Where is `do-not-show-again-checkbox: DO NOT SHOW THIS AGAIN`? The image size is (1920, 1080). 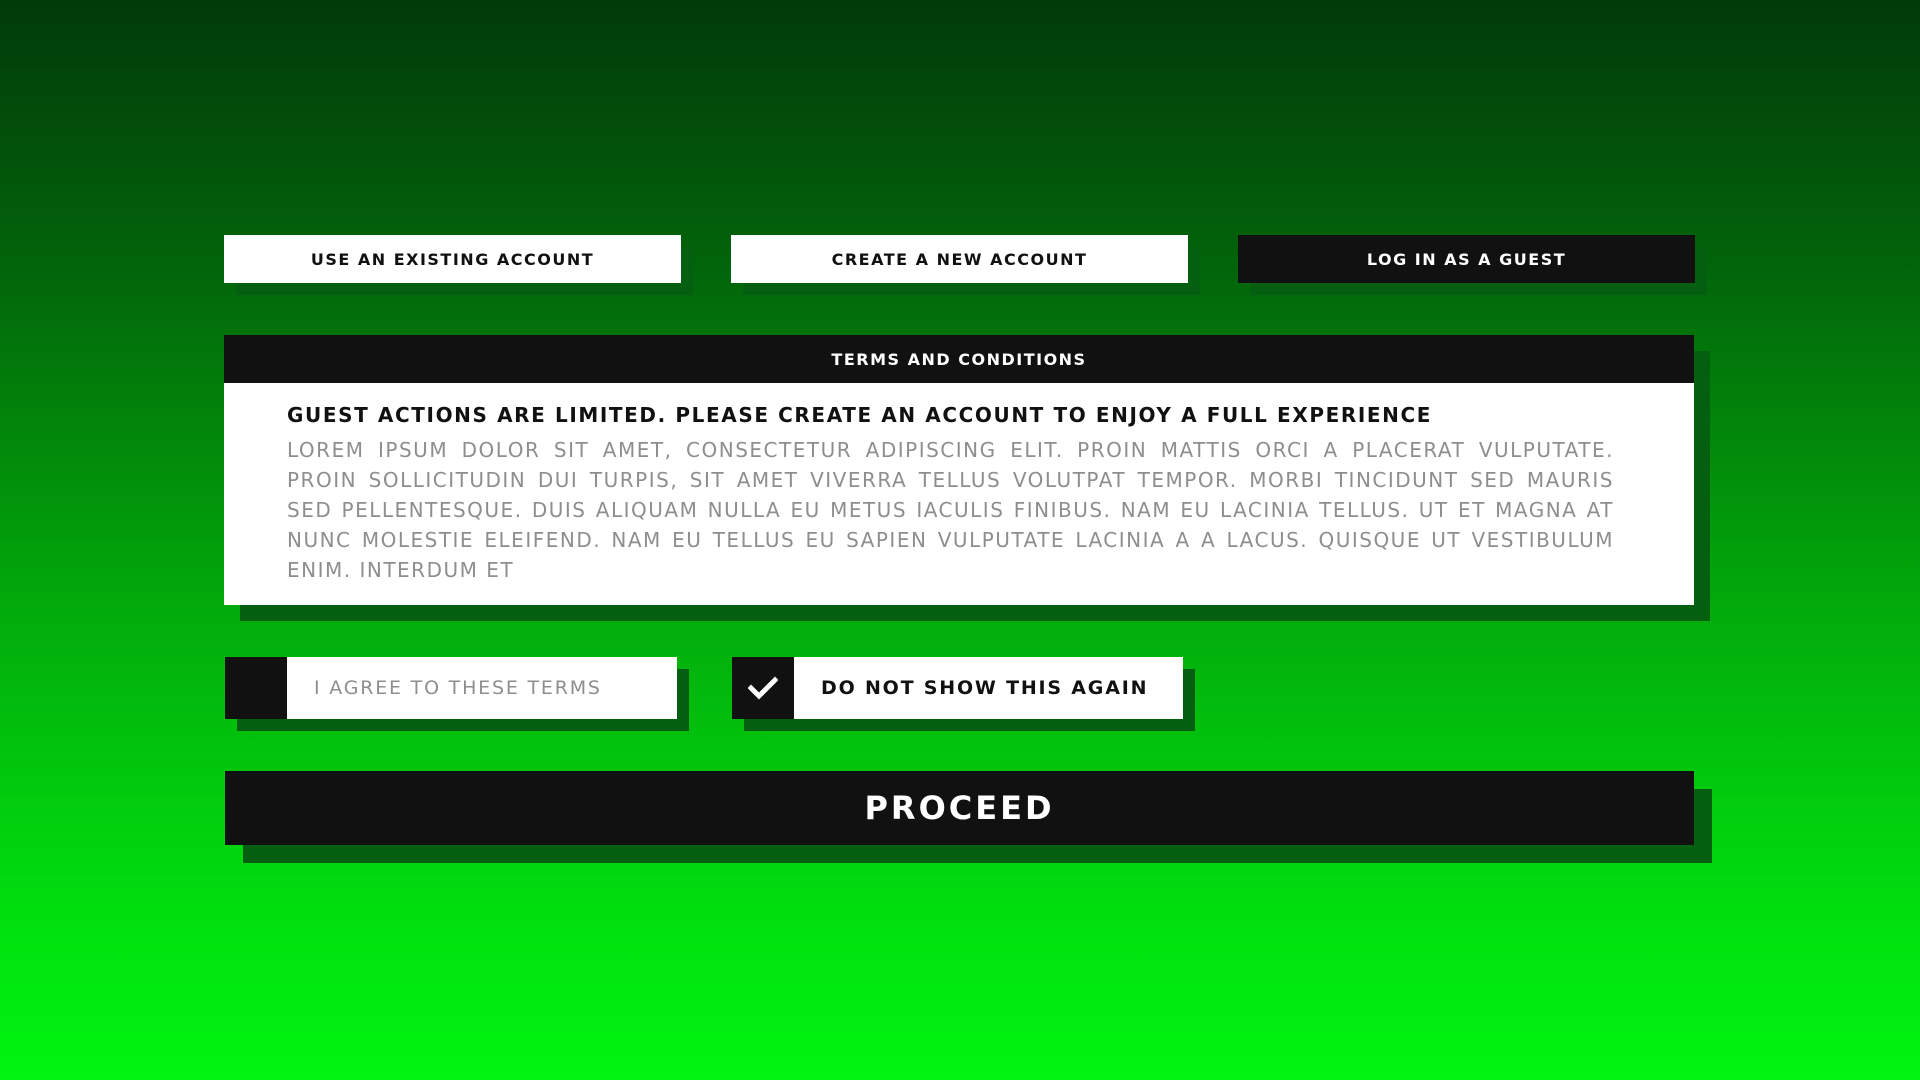 do-not-show-again-checkbox: DO NOT SHOW THIS AGAIN is located at coordinates (957, 688).